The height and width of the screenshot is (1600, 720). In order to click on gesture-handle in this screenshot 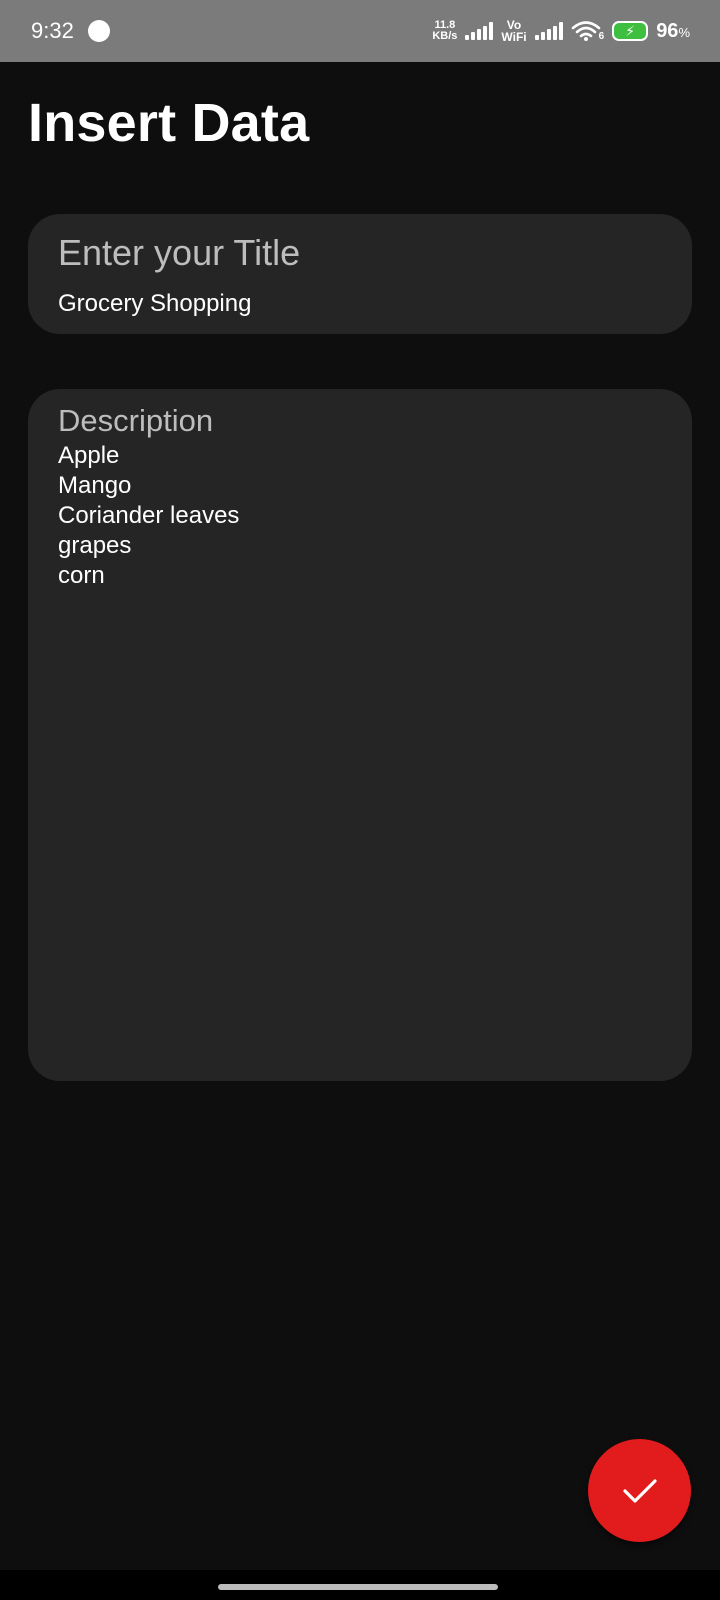, I will do `click(358, 1587)`.